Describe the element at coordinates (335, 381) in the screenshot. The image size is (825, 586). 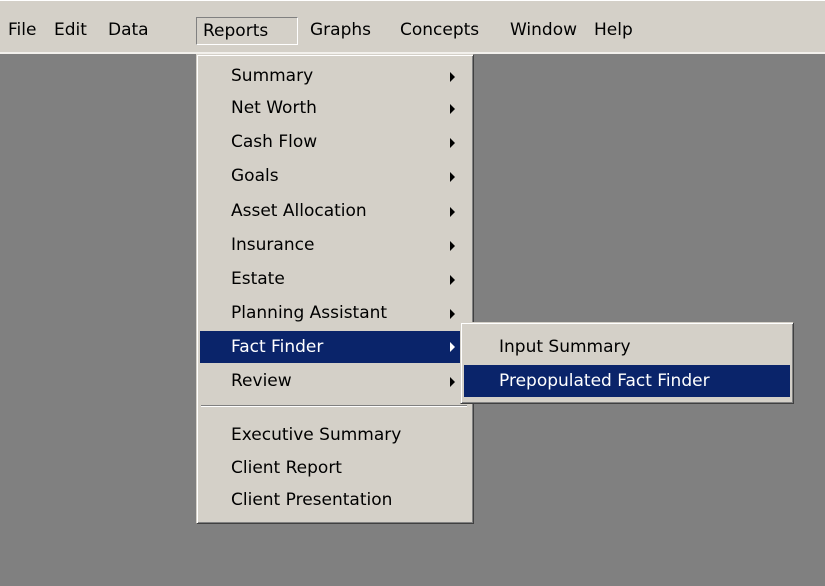
I see `menu-item-review: Review` at that location.